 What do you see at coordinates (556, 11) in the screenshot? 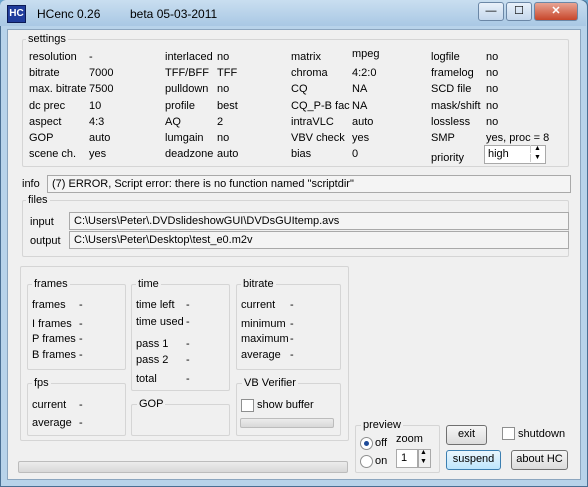
I see `close-button: ✕` at bounding box center [556, 11].